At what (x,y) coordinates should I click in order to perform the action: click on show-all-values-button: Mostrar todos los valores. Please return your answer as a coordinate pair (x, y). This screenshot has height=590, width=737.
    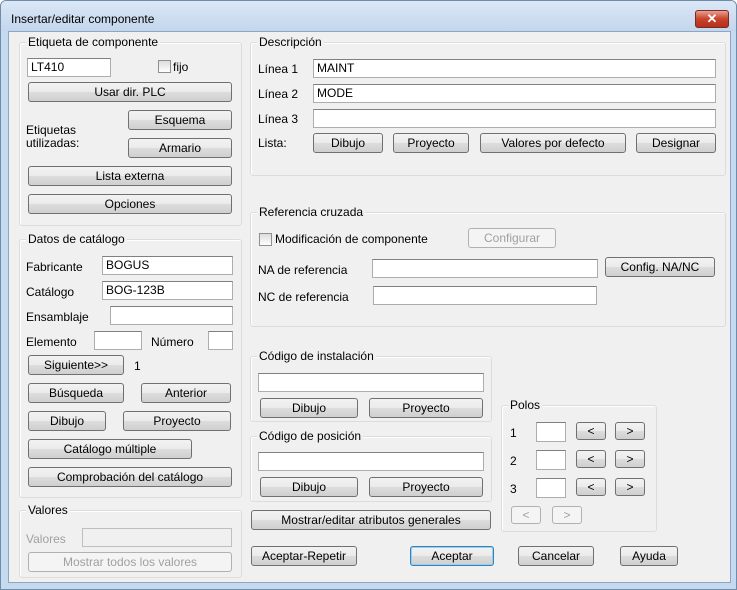
    Looking at the image, I should click on (130, 562).